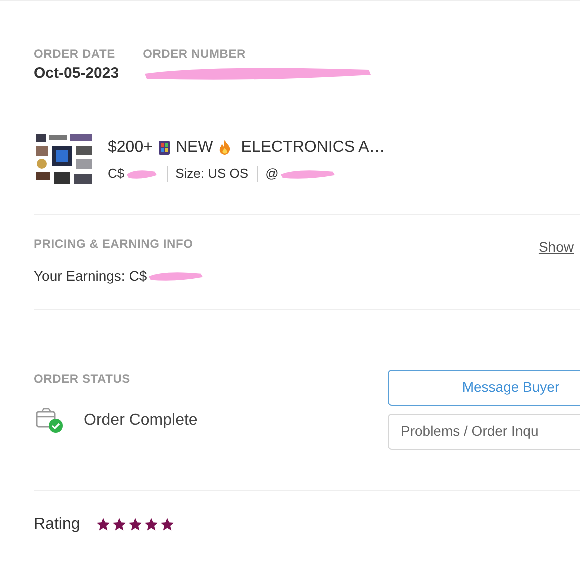  What do you see at coordinates (130, 148) in the screenshot?
I see `item-title: $200+` at bounding box center [130, 148].